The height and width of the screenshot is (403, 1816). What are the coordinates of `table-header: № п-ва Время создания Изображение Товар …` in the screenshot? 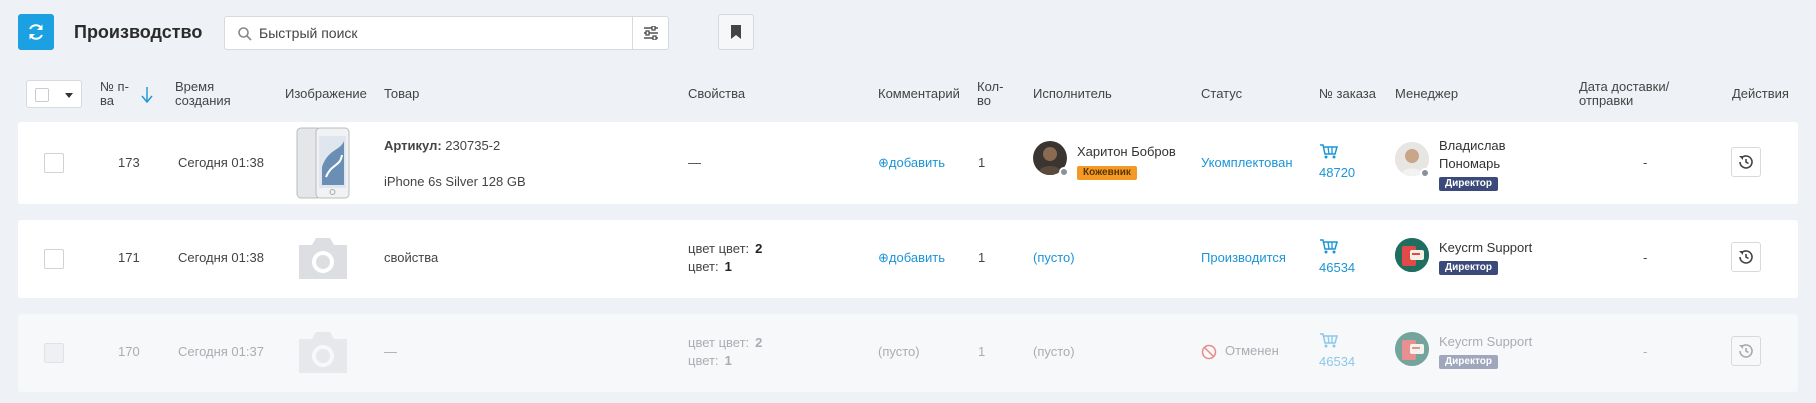 It's located at (908, 95).